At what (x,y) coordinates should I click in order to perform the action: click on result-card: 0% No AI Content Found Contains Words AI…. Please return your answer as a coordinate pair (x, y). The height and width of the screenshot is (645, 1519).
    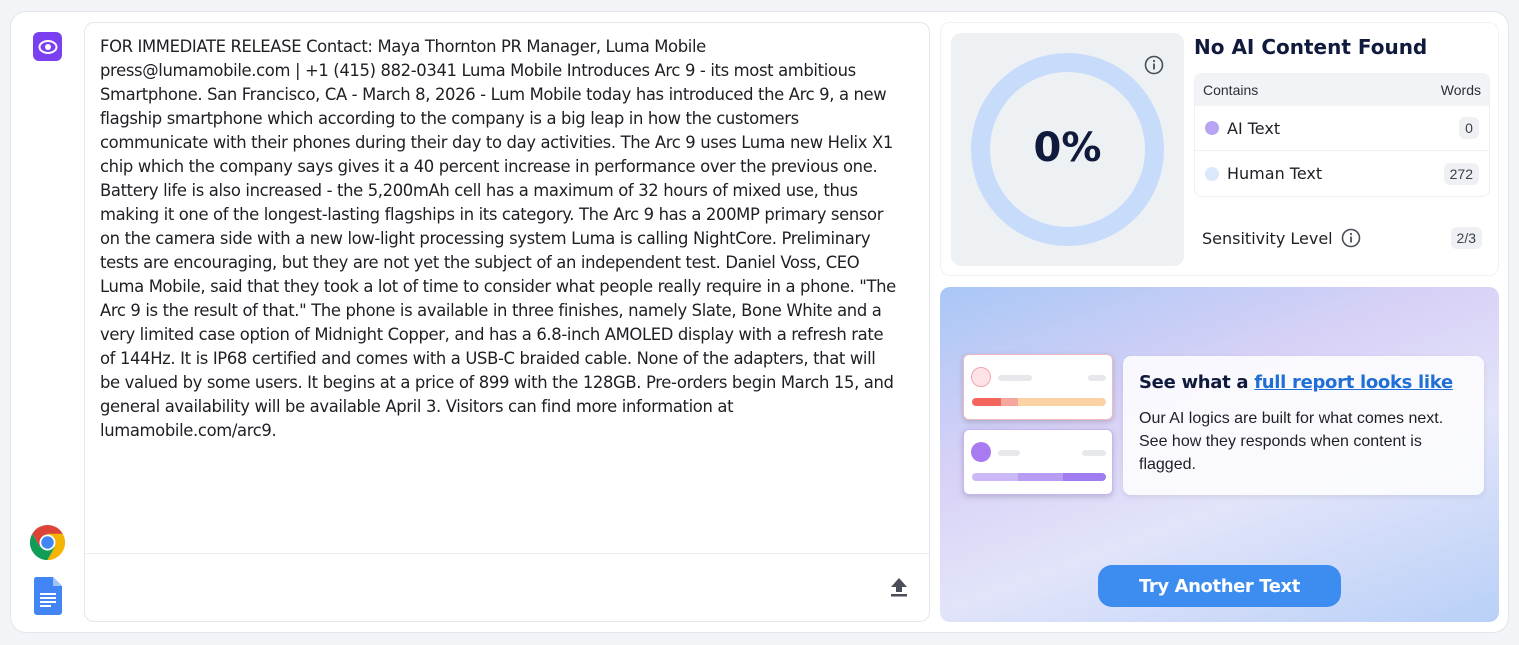
    Looking at the image, I should click on (1219, 149).